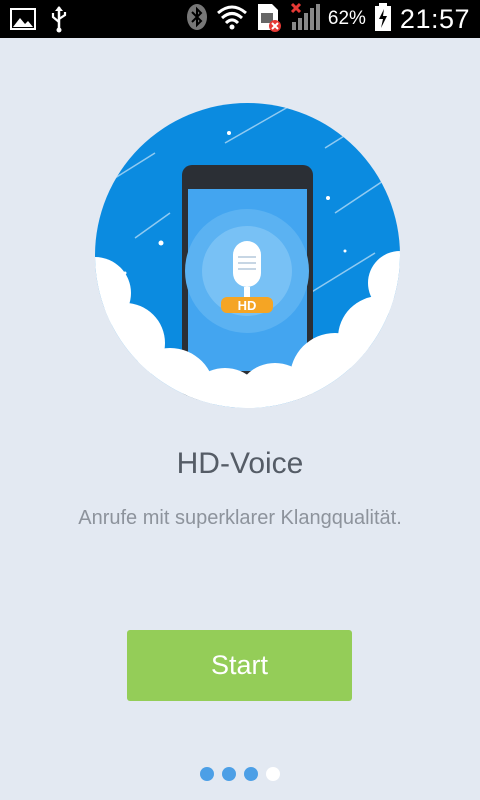  Describe the element at coordinates (232, 19) in the screenshot. I see `wifi-icon` at that location.